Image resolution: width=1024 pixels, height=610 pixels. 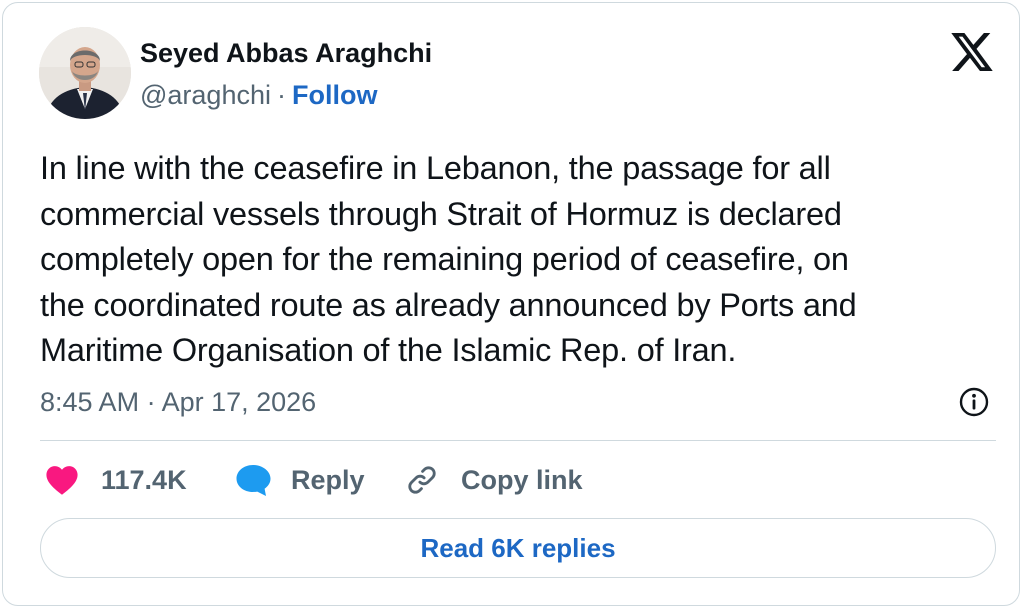 I want to click on read-replies-button: Read 6K replies, so click(x=518, y=548).